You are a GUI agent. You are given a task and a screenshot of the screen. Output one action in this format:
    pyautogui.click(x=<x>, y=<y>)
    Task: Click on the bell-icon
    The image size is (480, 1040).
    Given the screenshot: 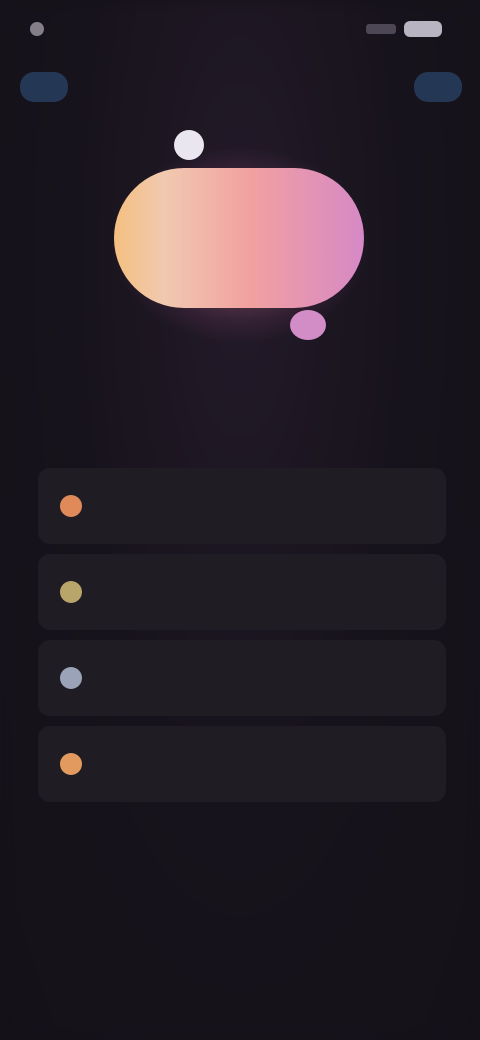 What is the action you would take?
    pyautogui.click(x=71, y=764)
    